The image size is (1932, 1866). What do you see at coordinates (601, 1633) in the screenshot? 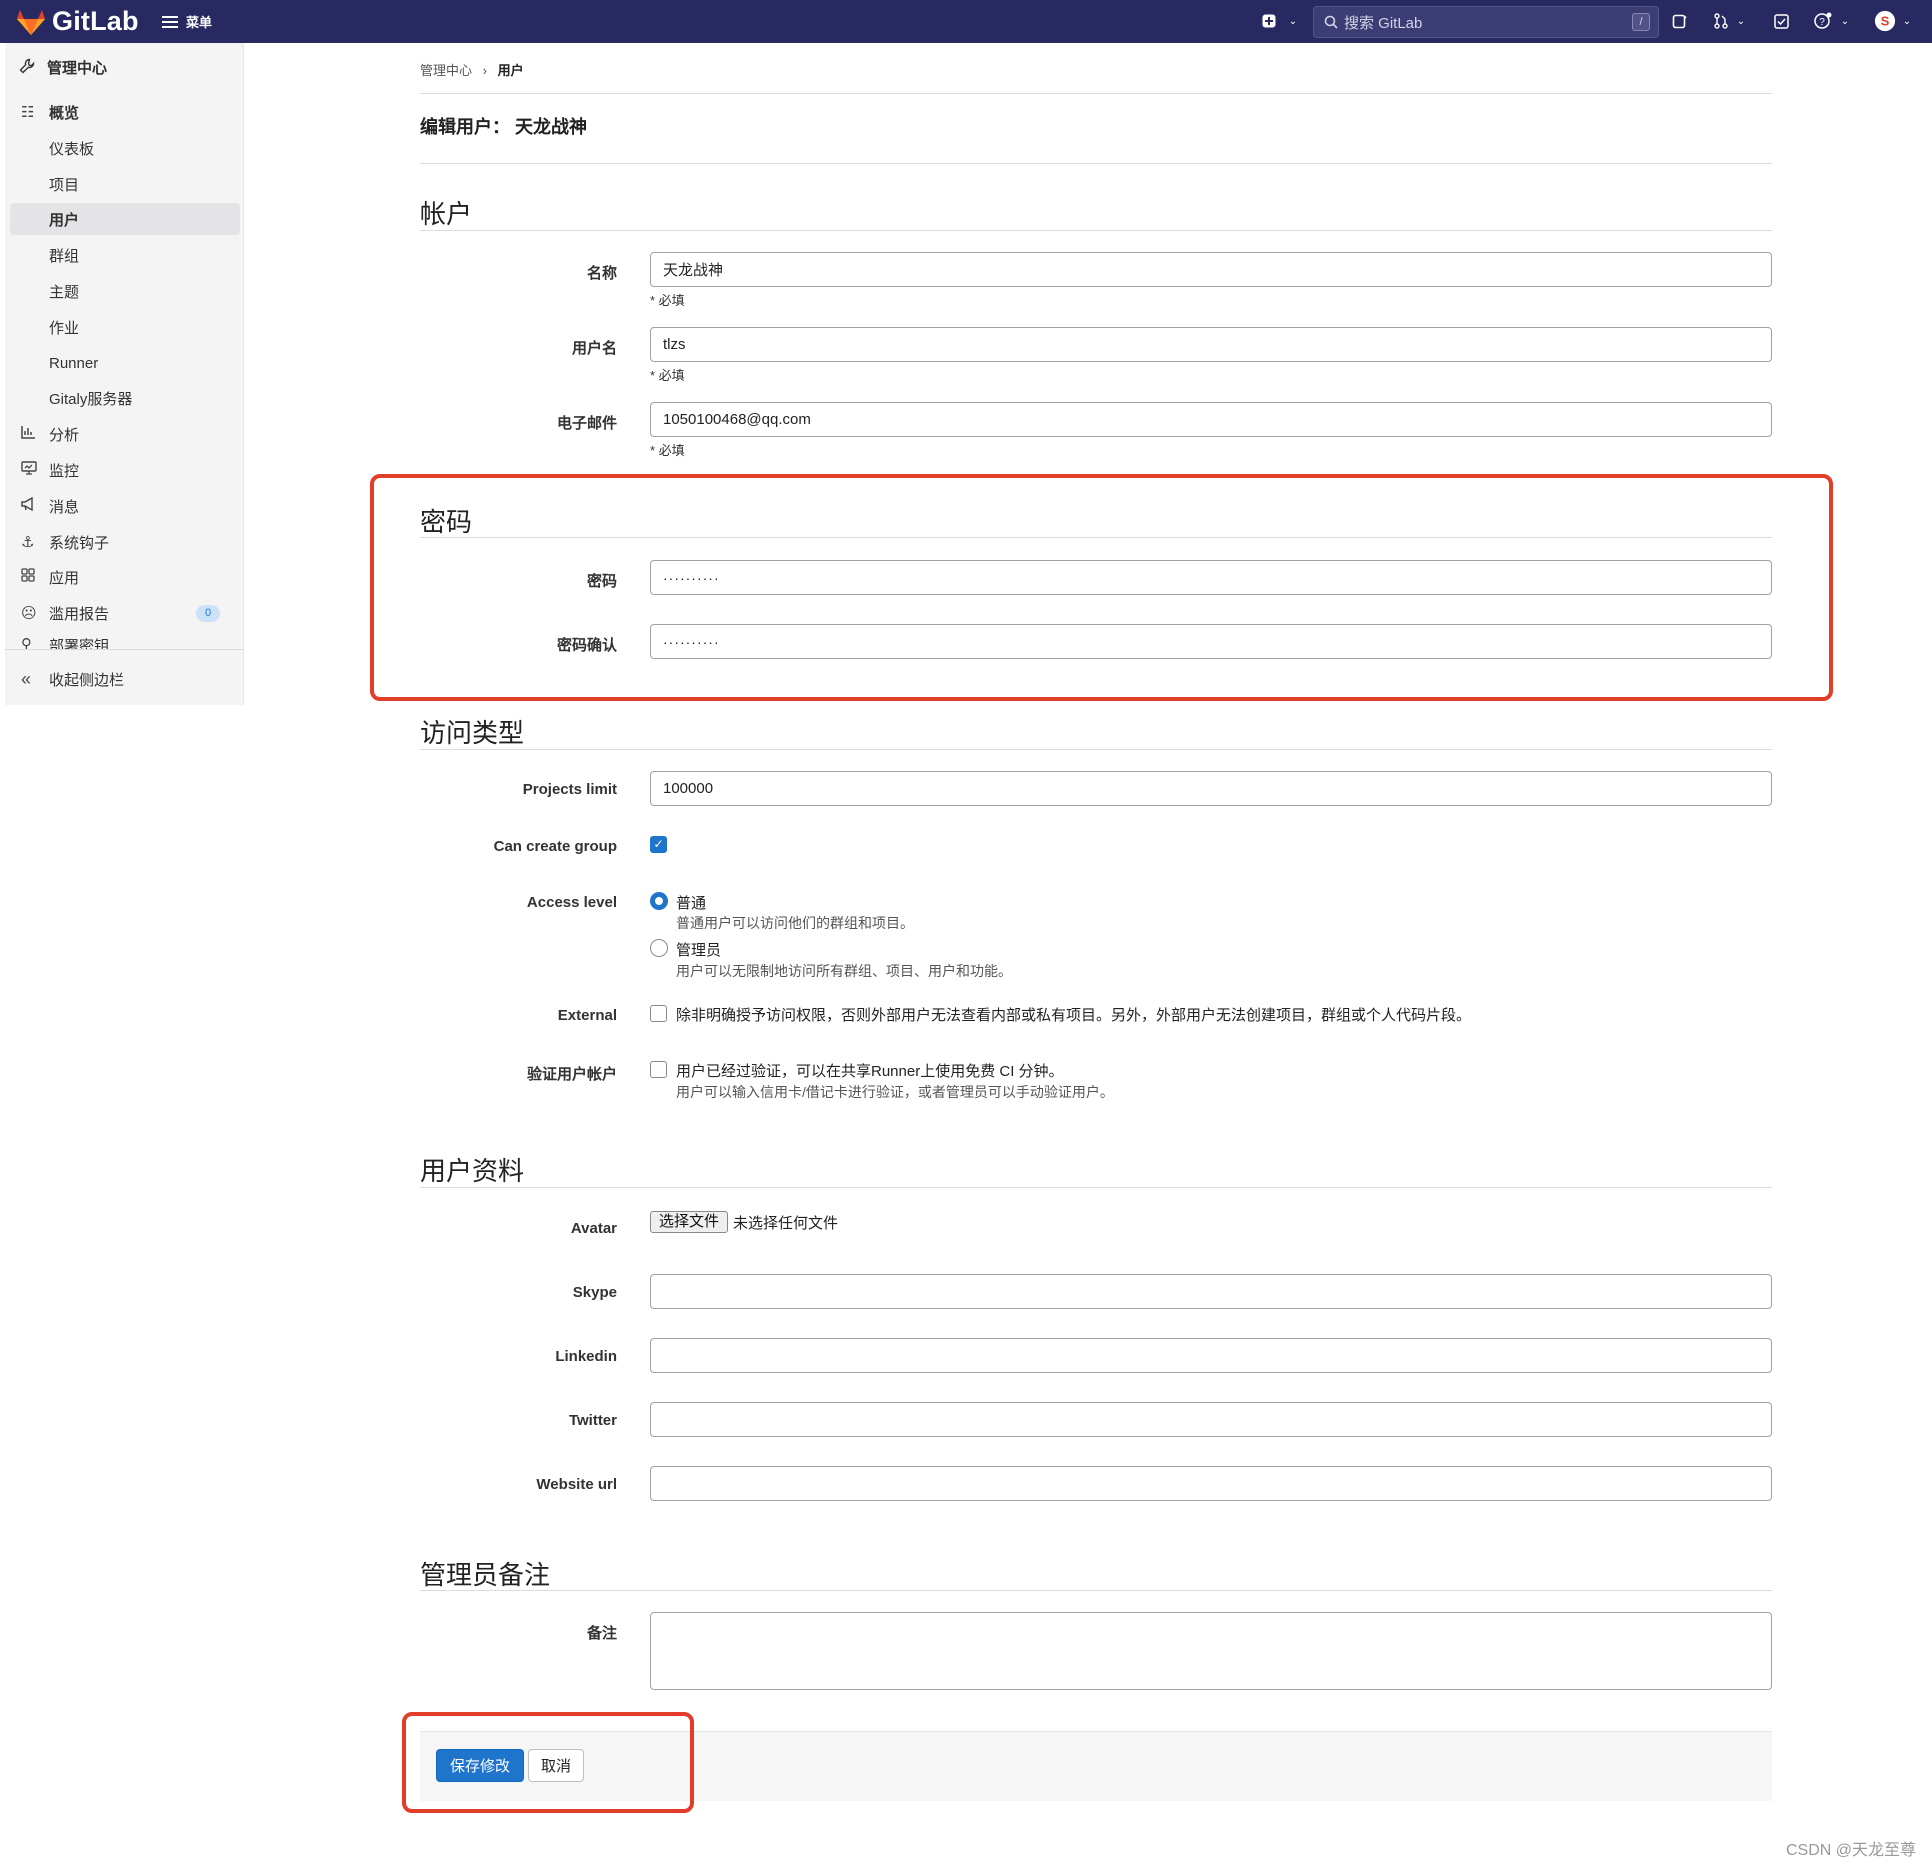
I see `note-label: 备注` at bounding box center [601, 1633].